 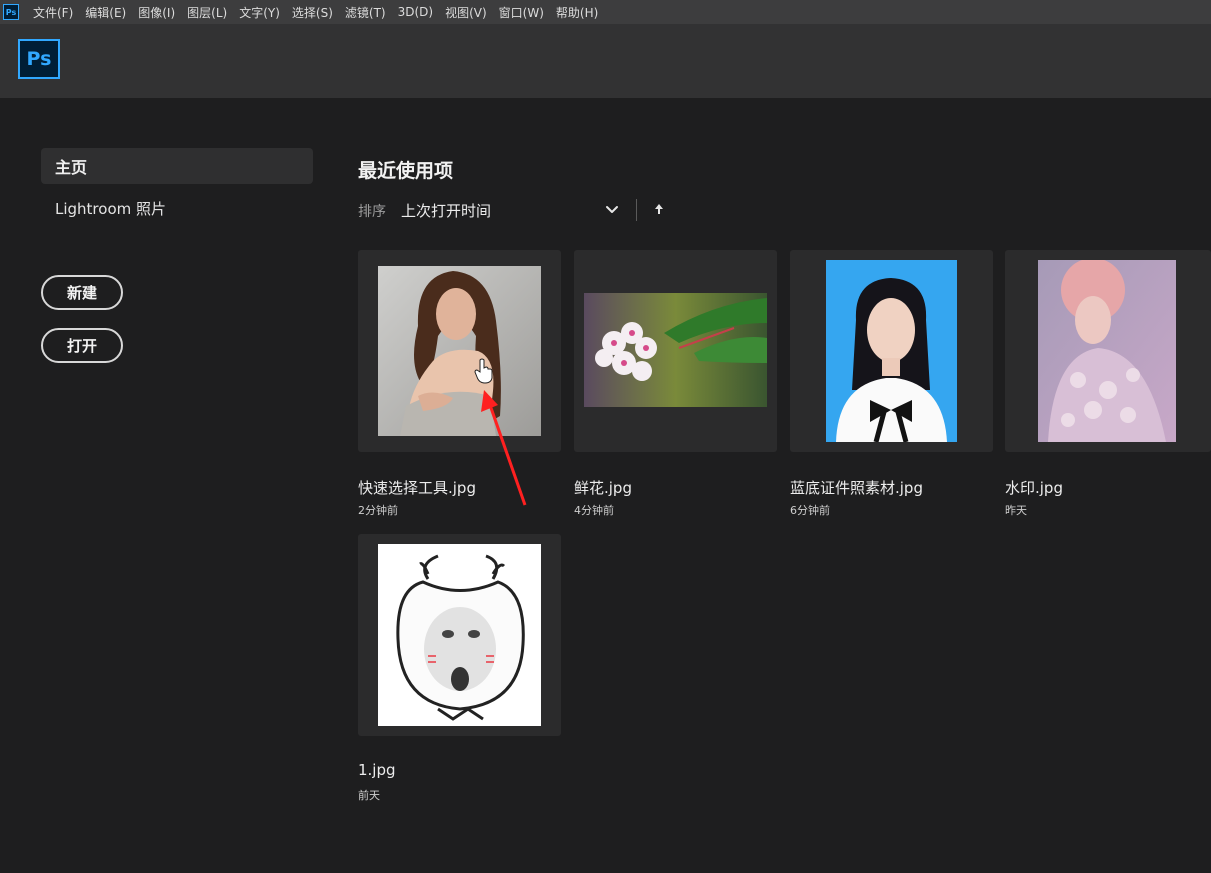 I want to click on file-card-flower, so click(x=675, y=351).